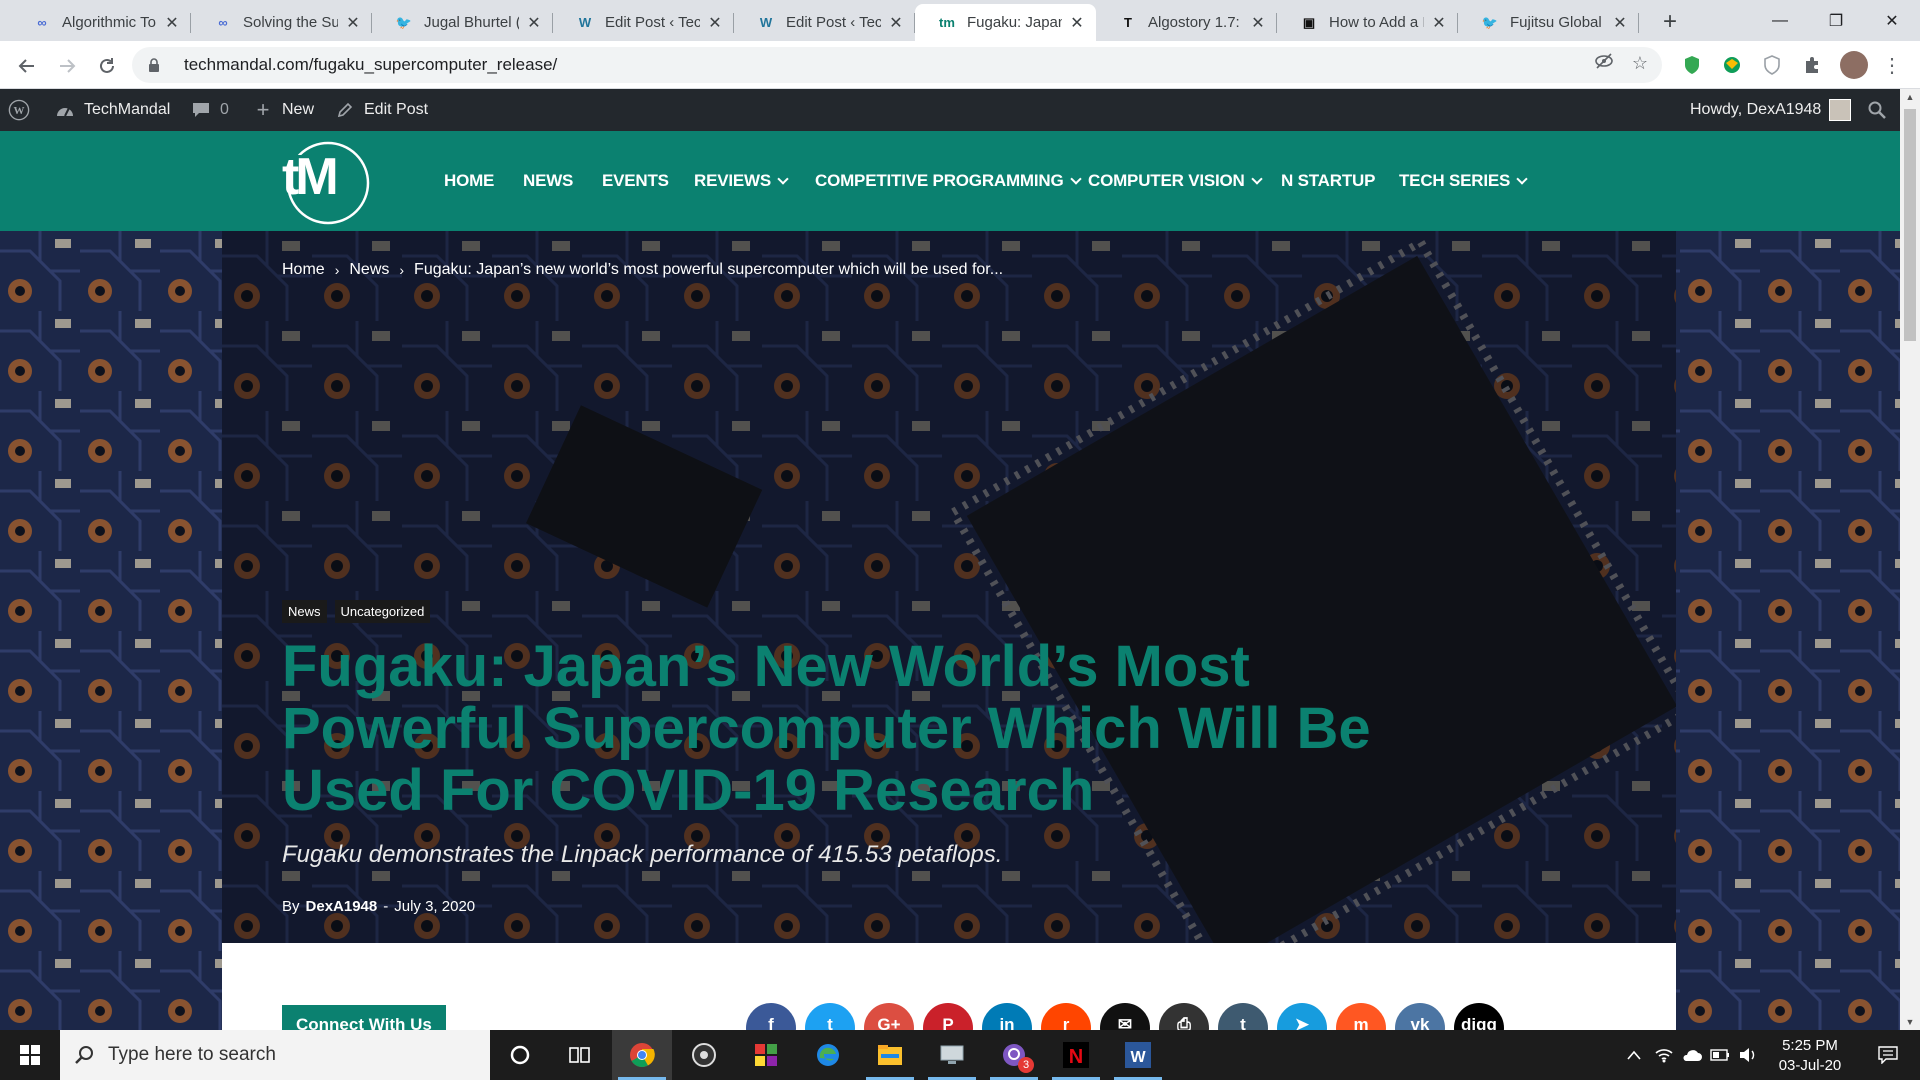 The image size is (1920, 1080). Describe the element at coordinates (948, 181) in the screenshot. I see `nav-item-competitive-programming: COMPETITIVE PROGRAMMING` at that location.